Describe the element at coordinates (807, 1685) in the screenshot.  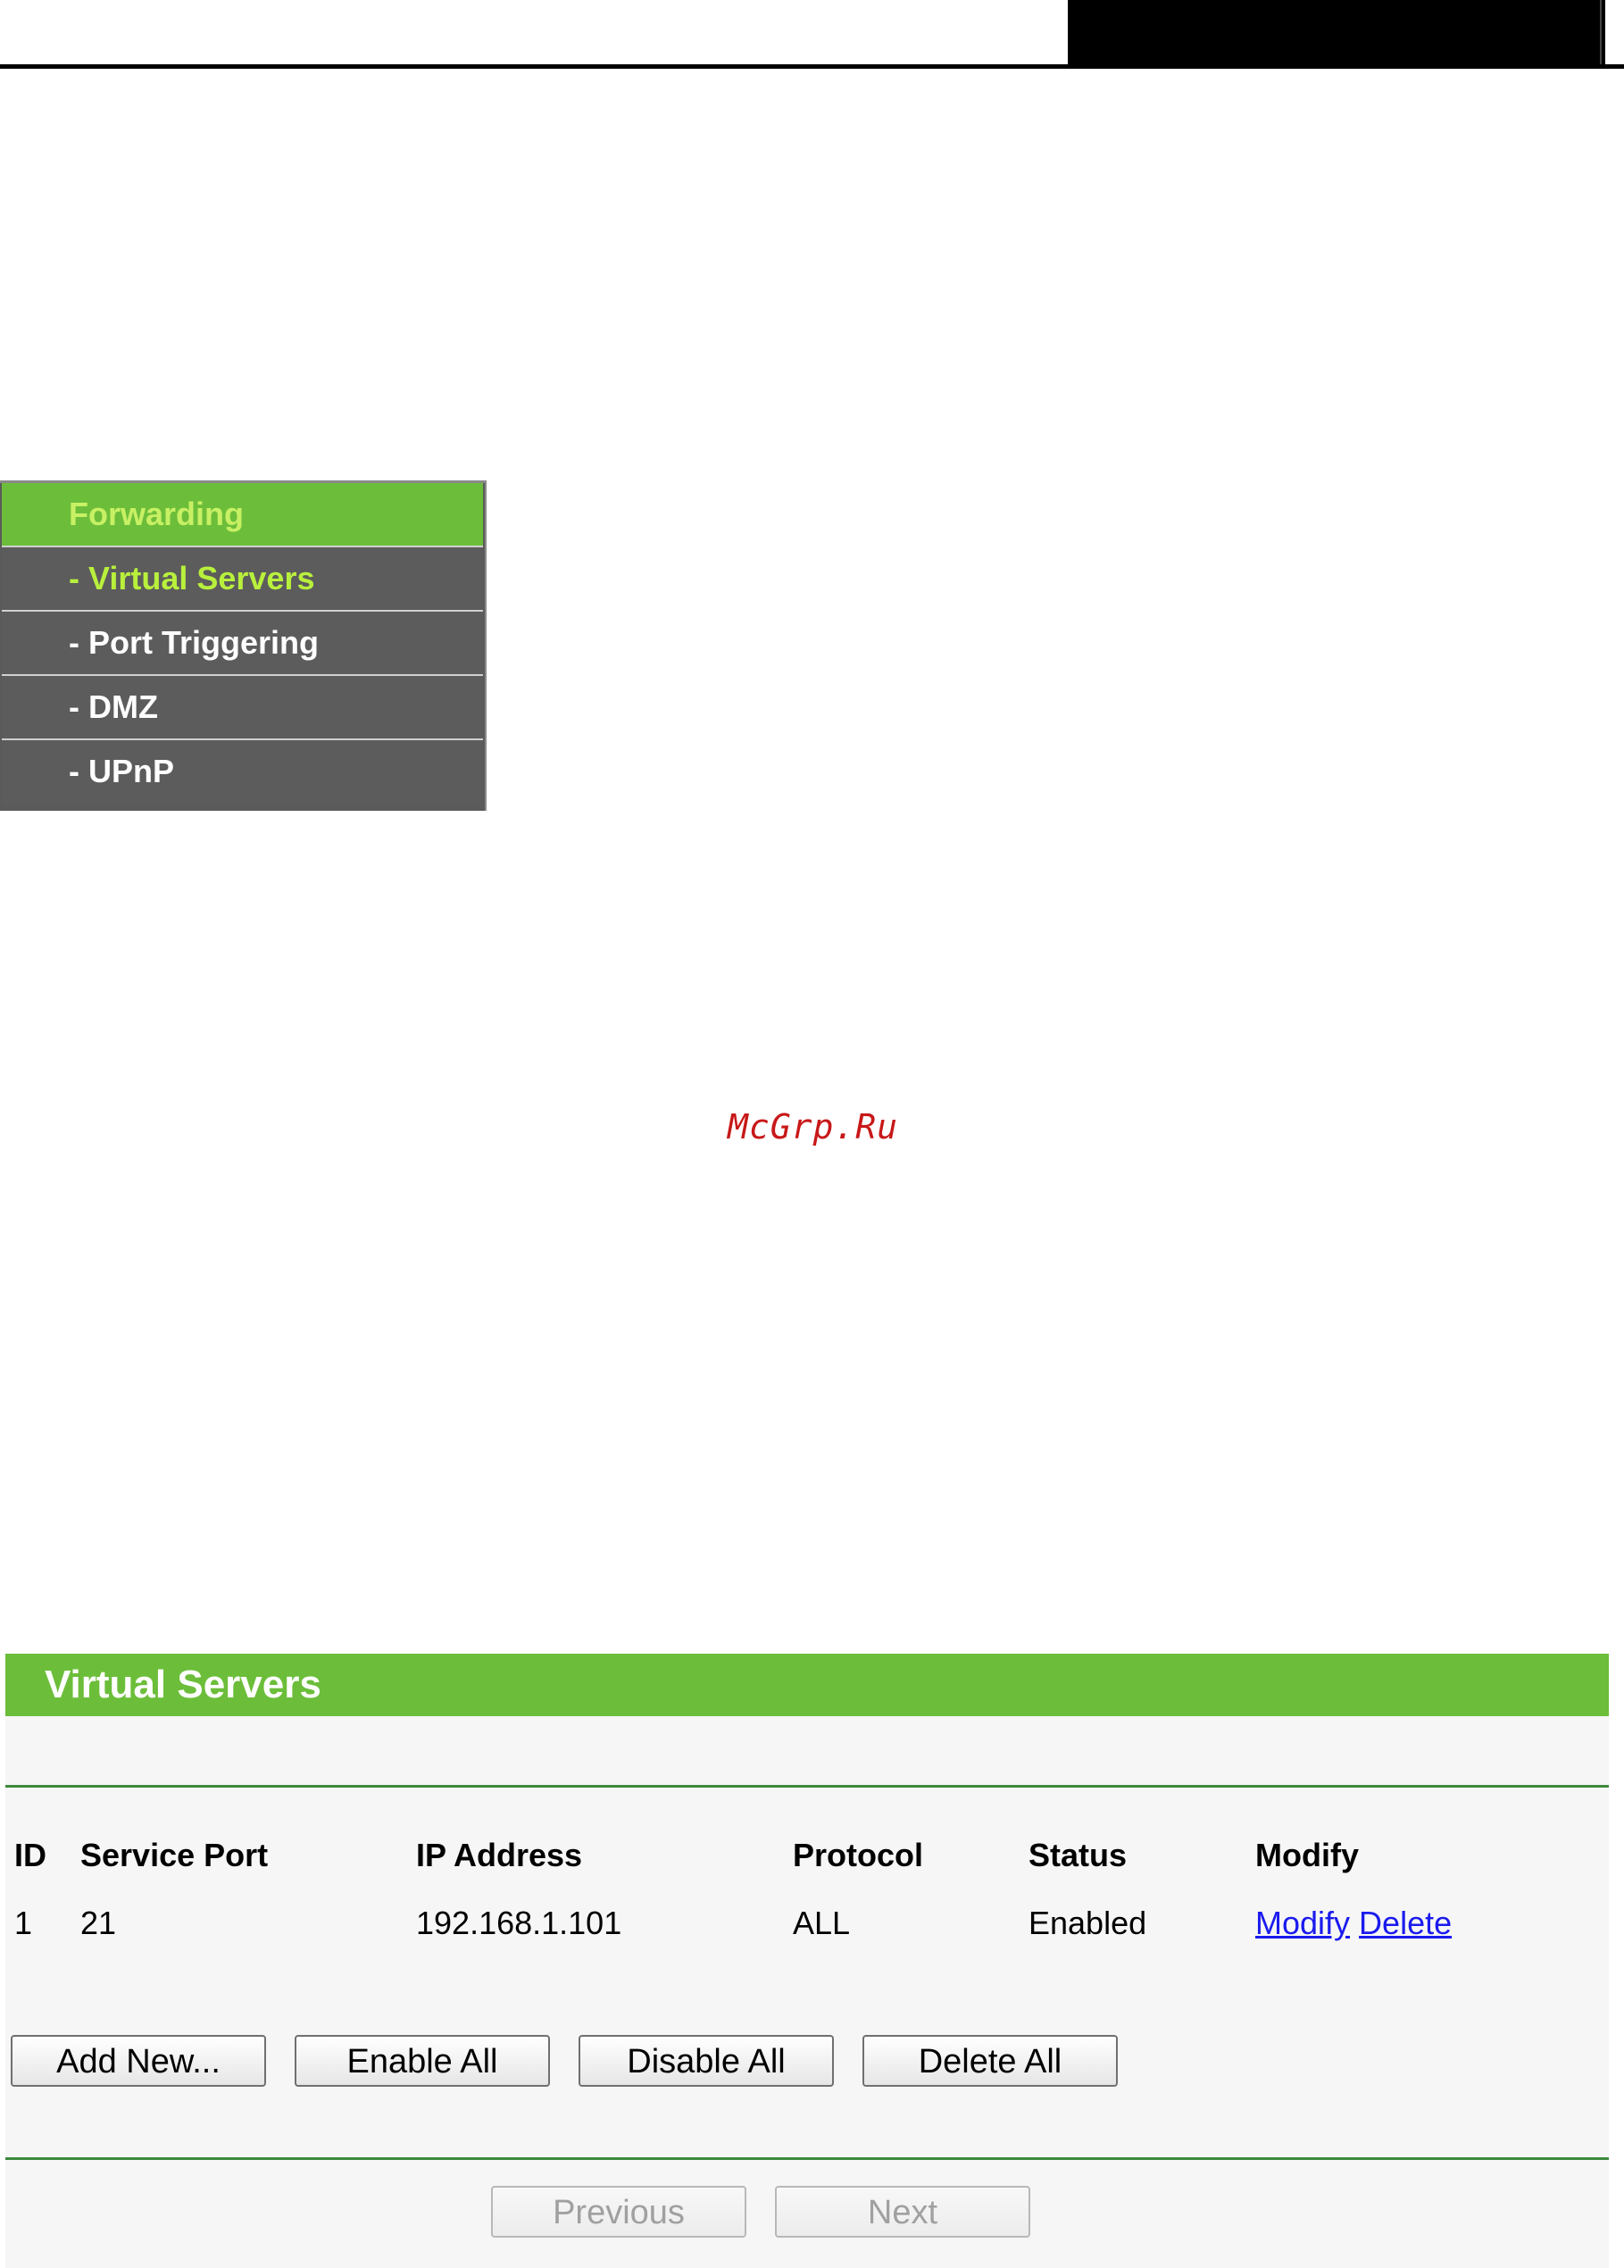
I see `panel-title: Virtual Servers` at that location.